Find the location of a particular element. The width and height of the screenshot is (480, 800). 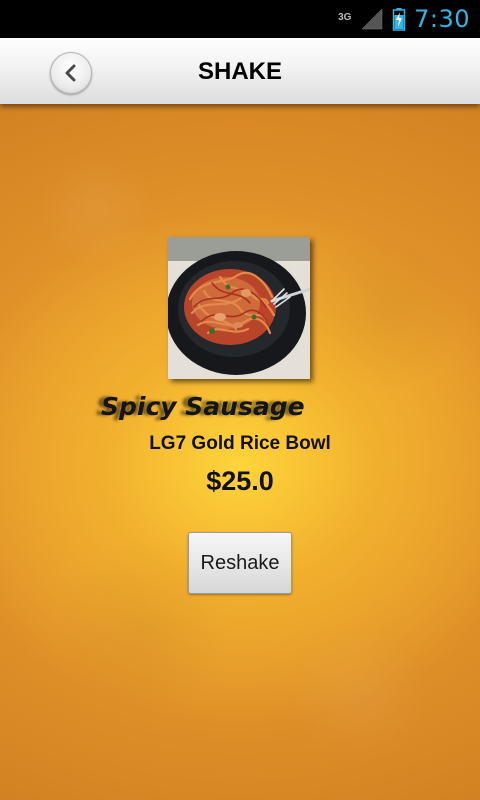

status-clock: 7:30 is located at coordinates (442, 19).